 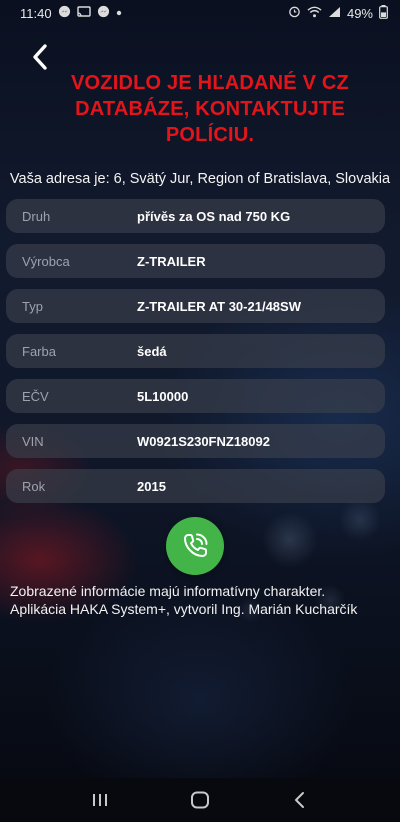 I want to click on nav-back-button, so click(x=300, y=800).